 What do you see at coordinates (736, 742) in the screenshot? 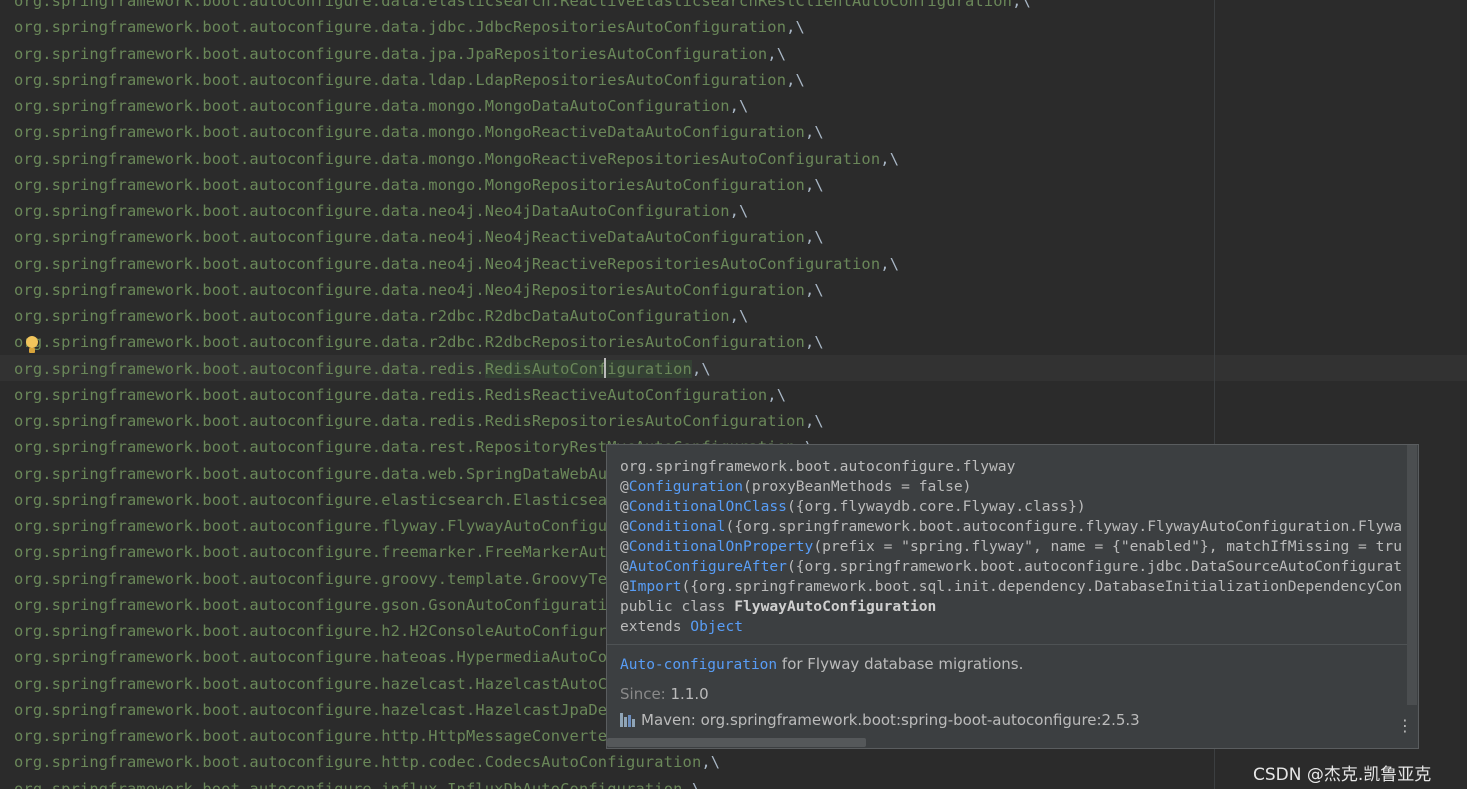
I see `horizontal-scrollbar` at bounding box center [736, 742].